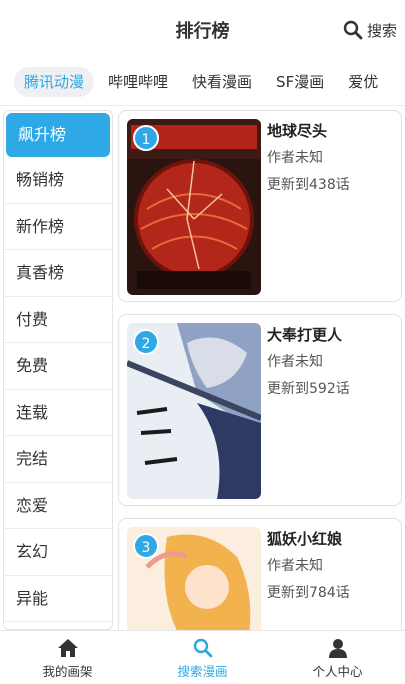  Describe the element at coordinates (58, 320) in the screenshot. I see `category-paid: 付费` at that location.